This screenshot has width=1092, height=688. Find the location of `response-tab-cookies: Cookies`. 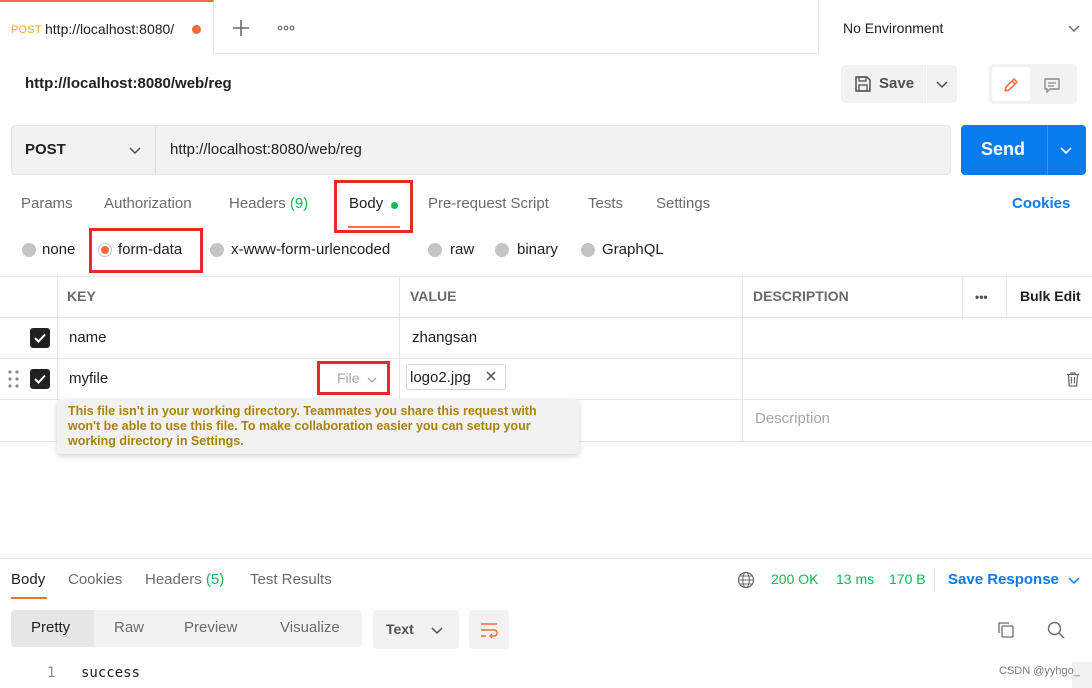

response-tab-cookies: Cookies is located at coordinates (95, 579).